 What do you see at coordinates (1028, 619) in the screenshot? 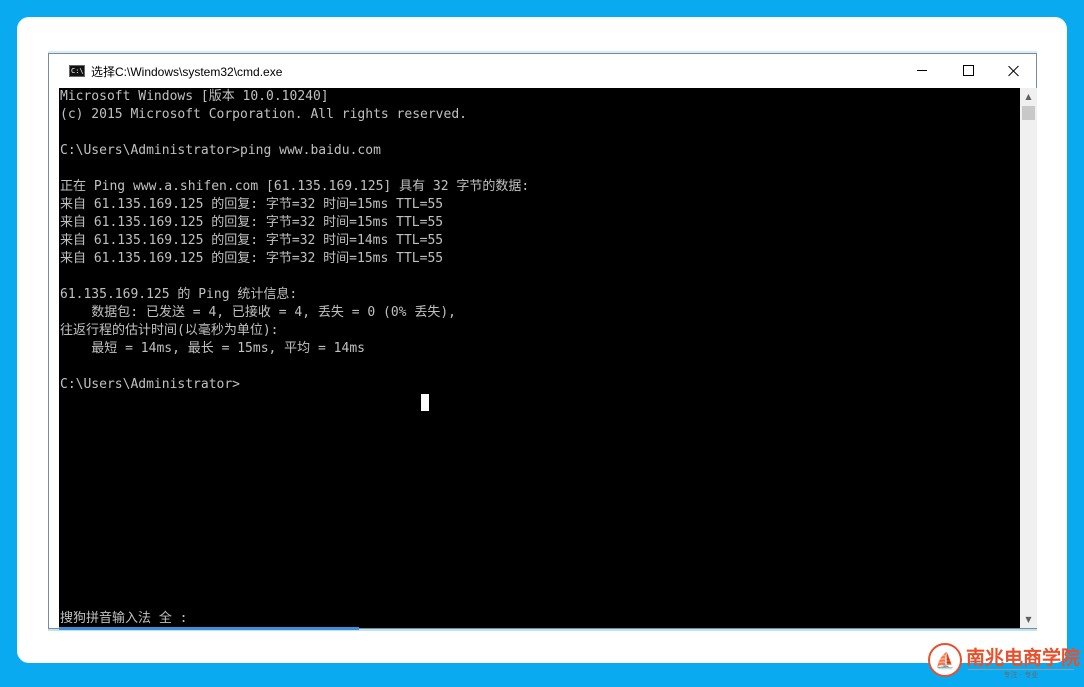
I see `scroll-down-icon: ▼` at bounding box center [1028, 619].